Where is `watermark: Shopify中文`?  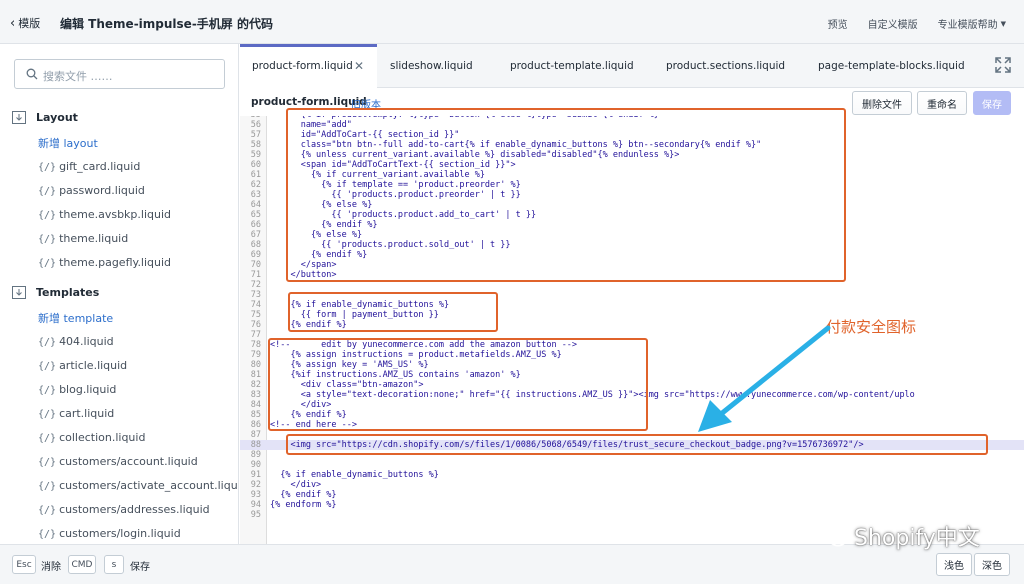 watermark: Shopify中文 is located at coordinates (899, 536).